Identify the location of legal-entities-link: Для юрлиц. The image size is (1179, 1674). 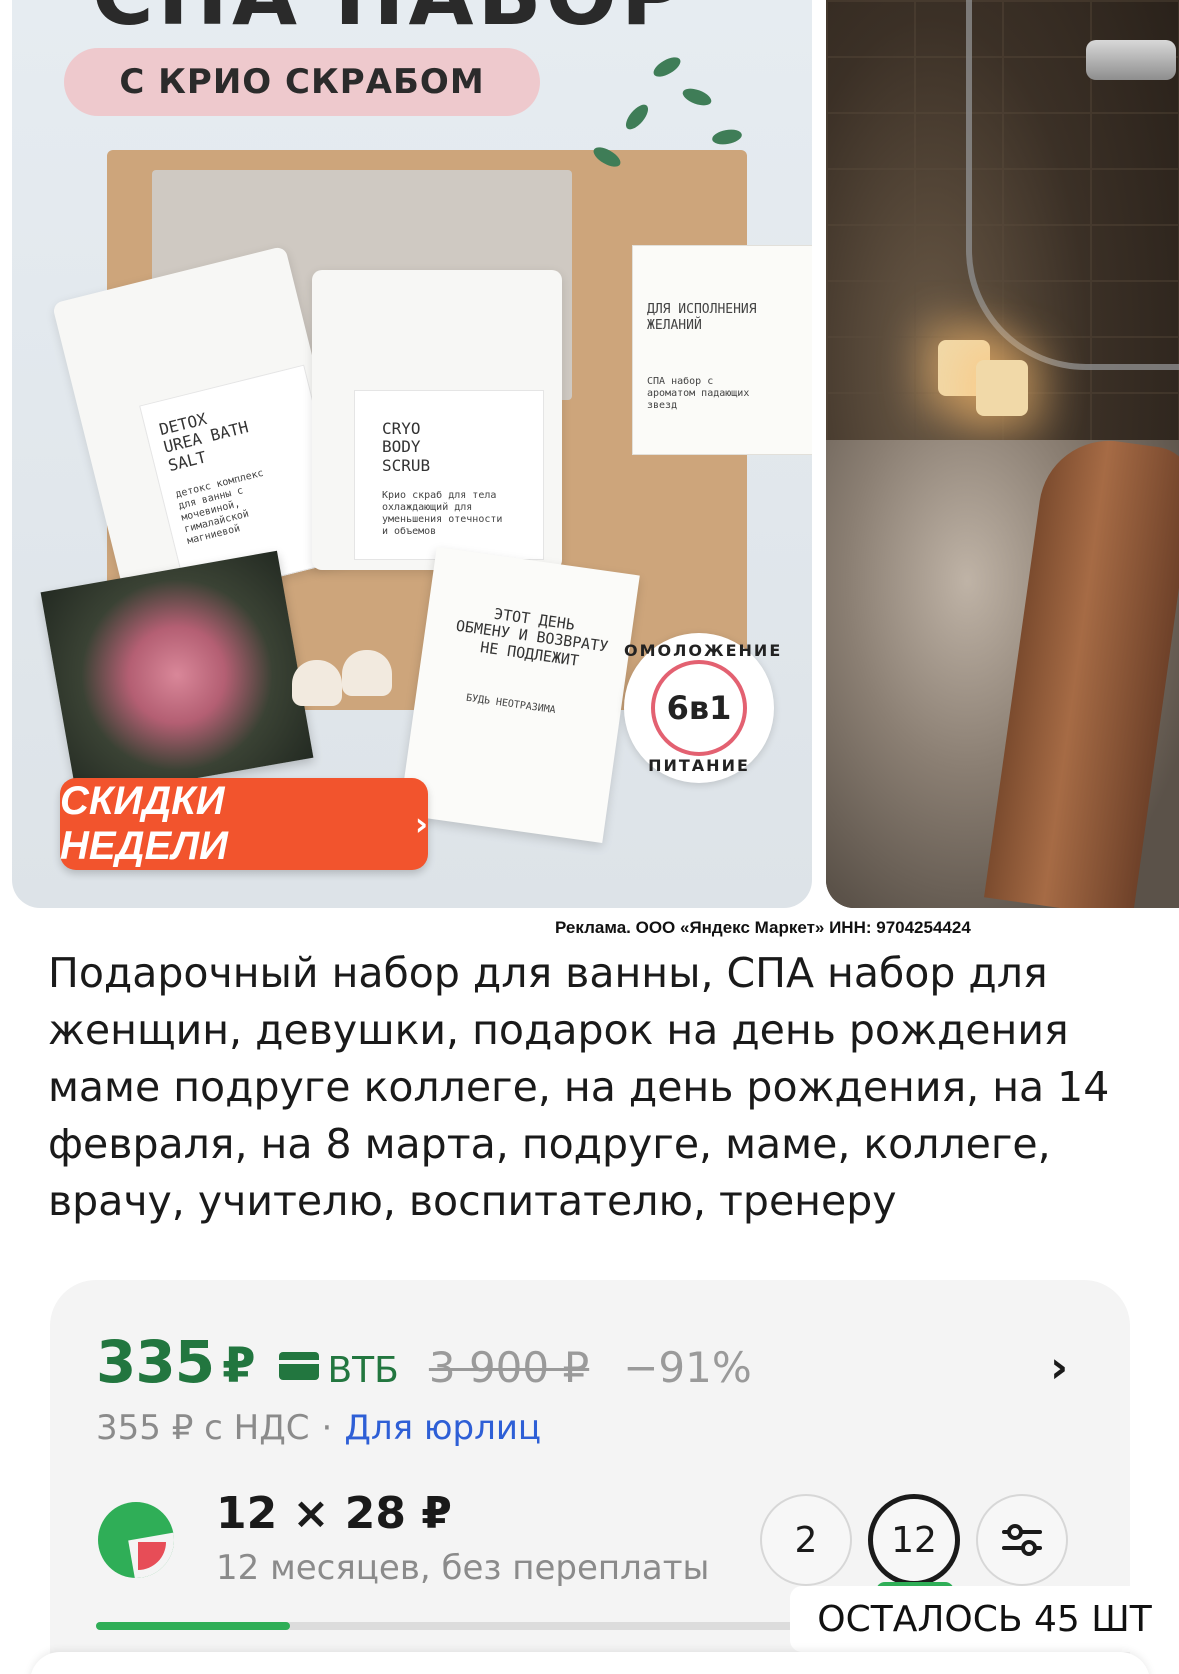
(442, 1428).